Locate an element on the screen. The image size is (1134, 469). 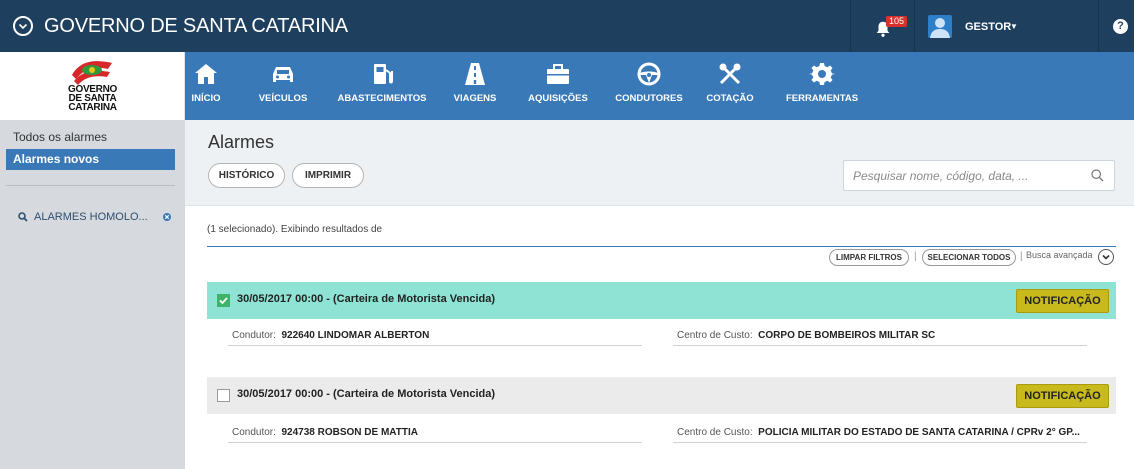
nav-label: CONDUTORES is located at coordinates (649, 98).